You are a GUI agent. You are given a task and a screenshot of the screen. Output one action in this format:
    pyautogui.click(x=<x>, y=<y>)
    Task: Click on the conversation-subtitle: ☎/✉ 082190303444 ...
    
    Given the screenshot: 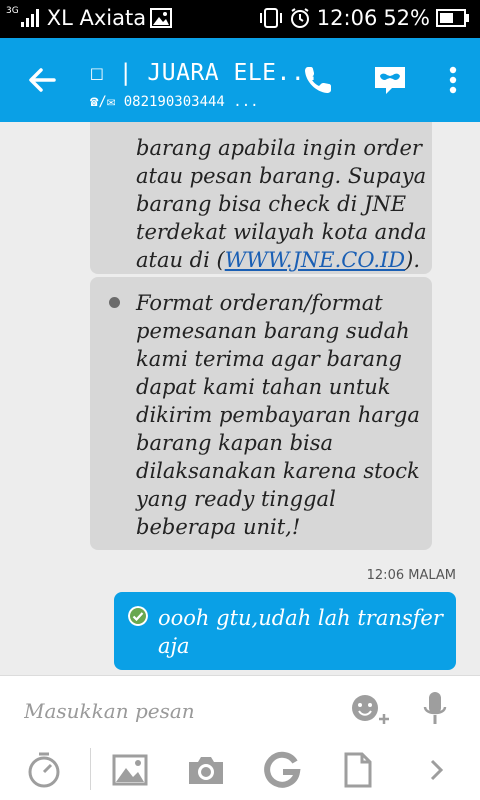 What is the action you would take?
    pyautogui.click(x=174, y=102)
    